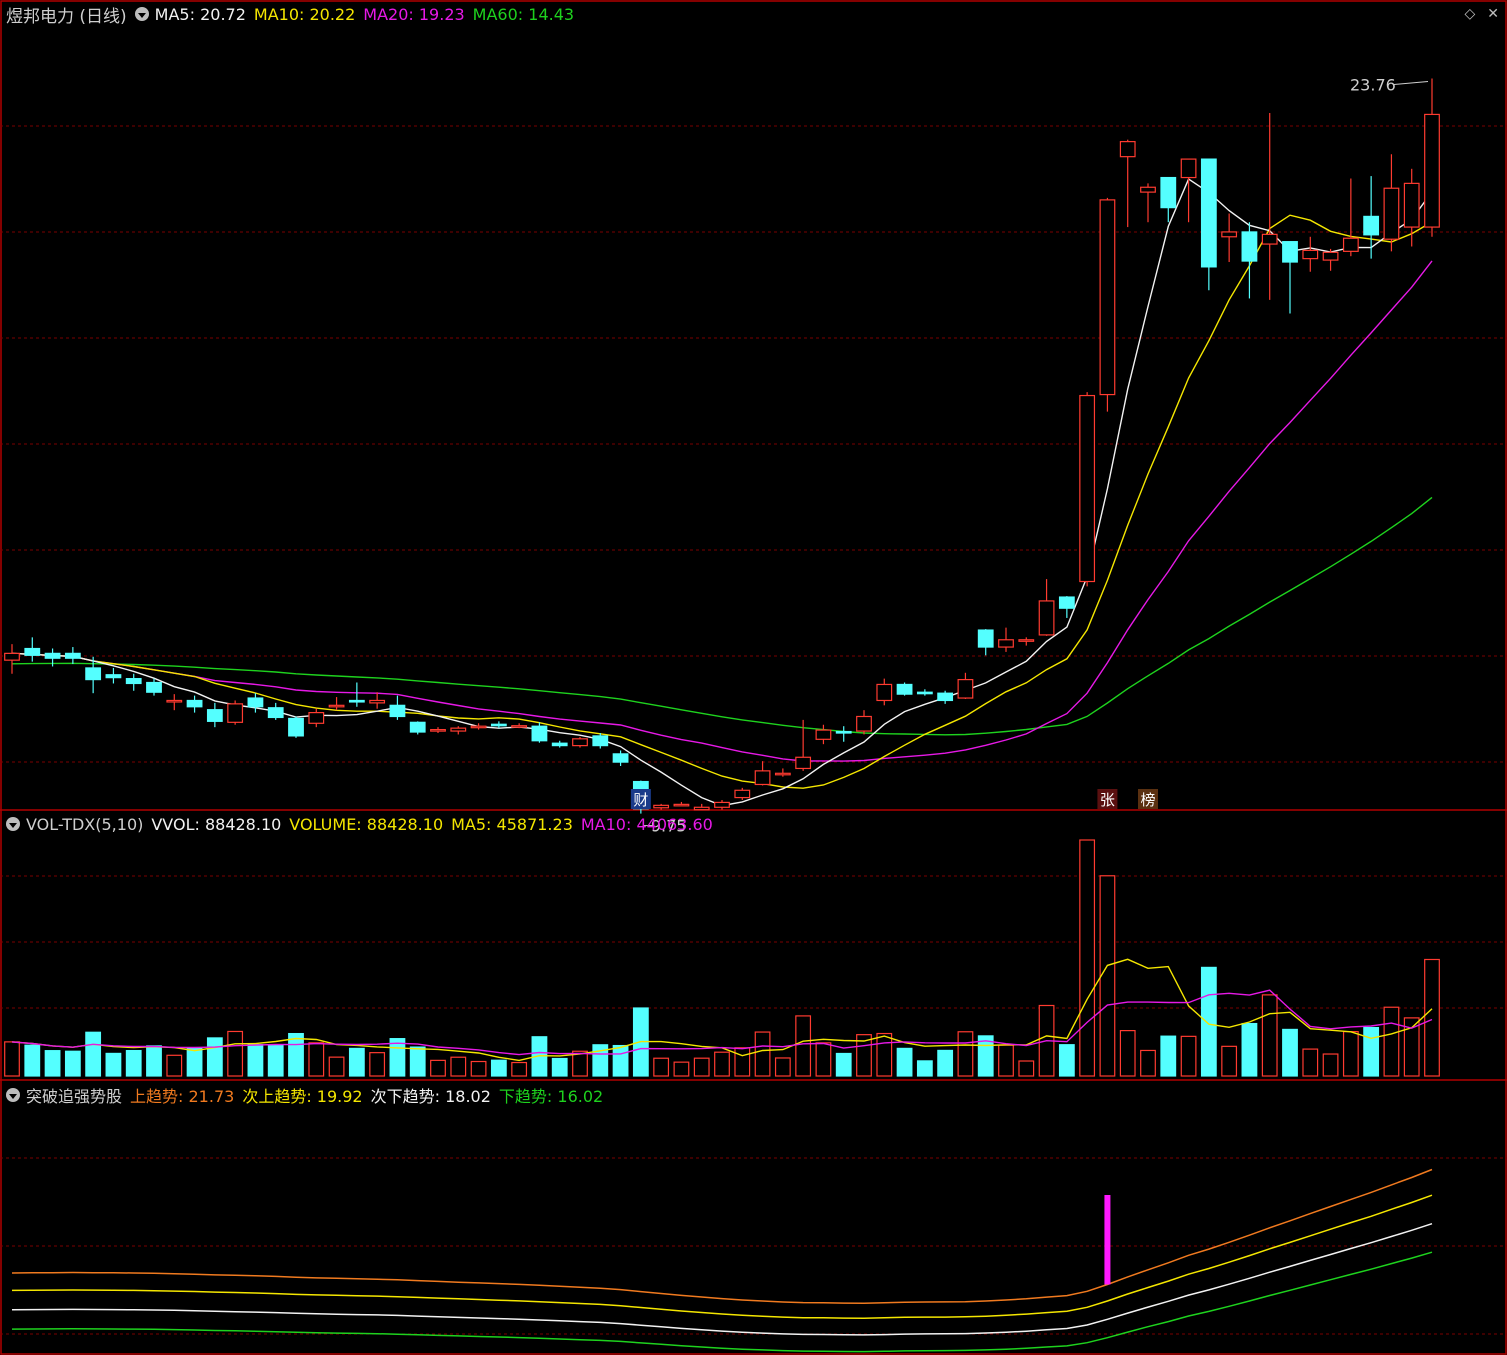 Image resolution: width=1507 pixels, height=1355 pixels. What do you see at coordinates (1493, 14) in the screenshot?
I see `close-icon: ✕` at bounding box center [1493, 14].